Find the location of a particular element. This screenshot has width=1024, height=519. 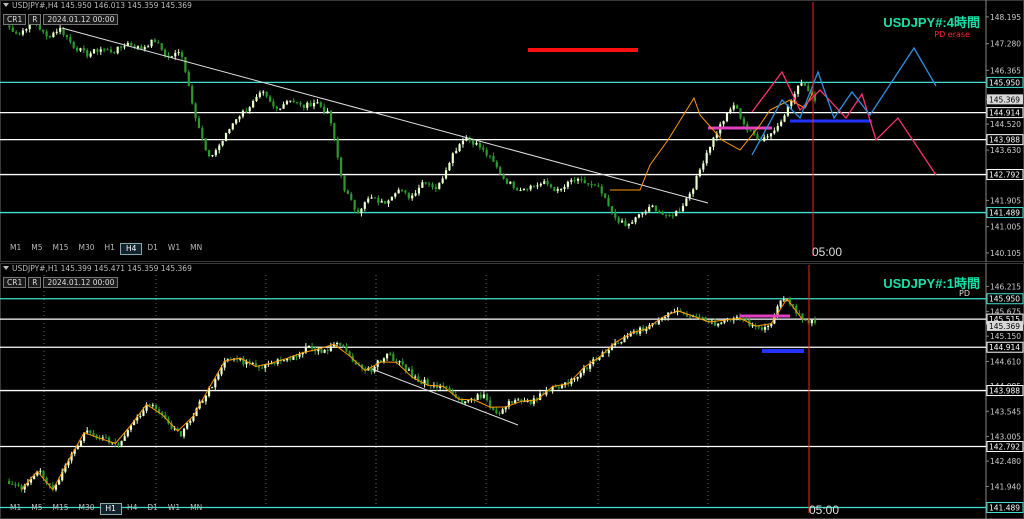

h1-date-controls: CR1 R 2024.01.12 00:00 is located at coordinates (61, 282).